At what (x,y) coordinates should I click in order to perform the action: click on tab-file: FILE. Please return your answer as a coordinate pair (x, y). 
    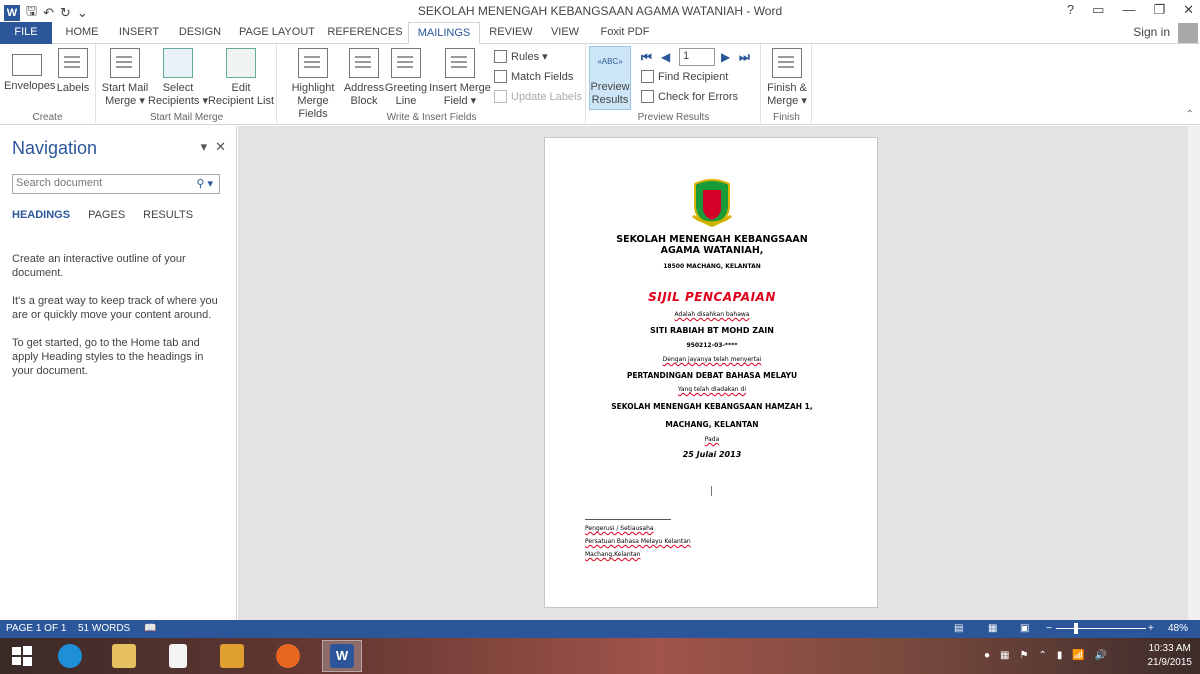
    Looking at the image, I should click on (26, 33).